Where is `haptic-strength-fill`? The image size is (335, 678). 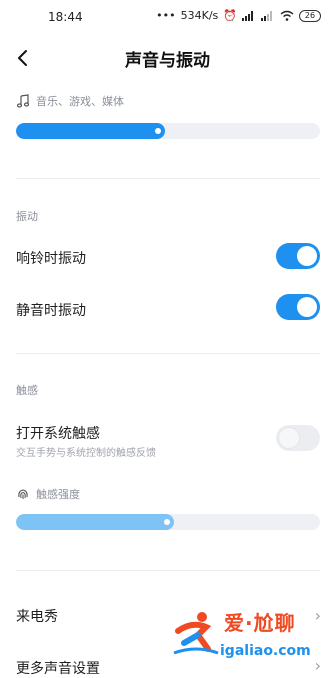 haptic-strength-fill is located at coordinates (95, 522).